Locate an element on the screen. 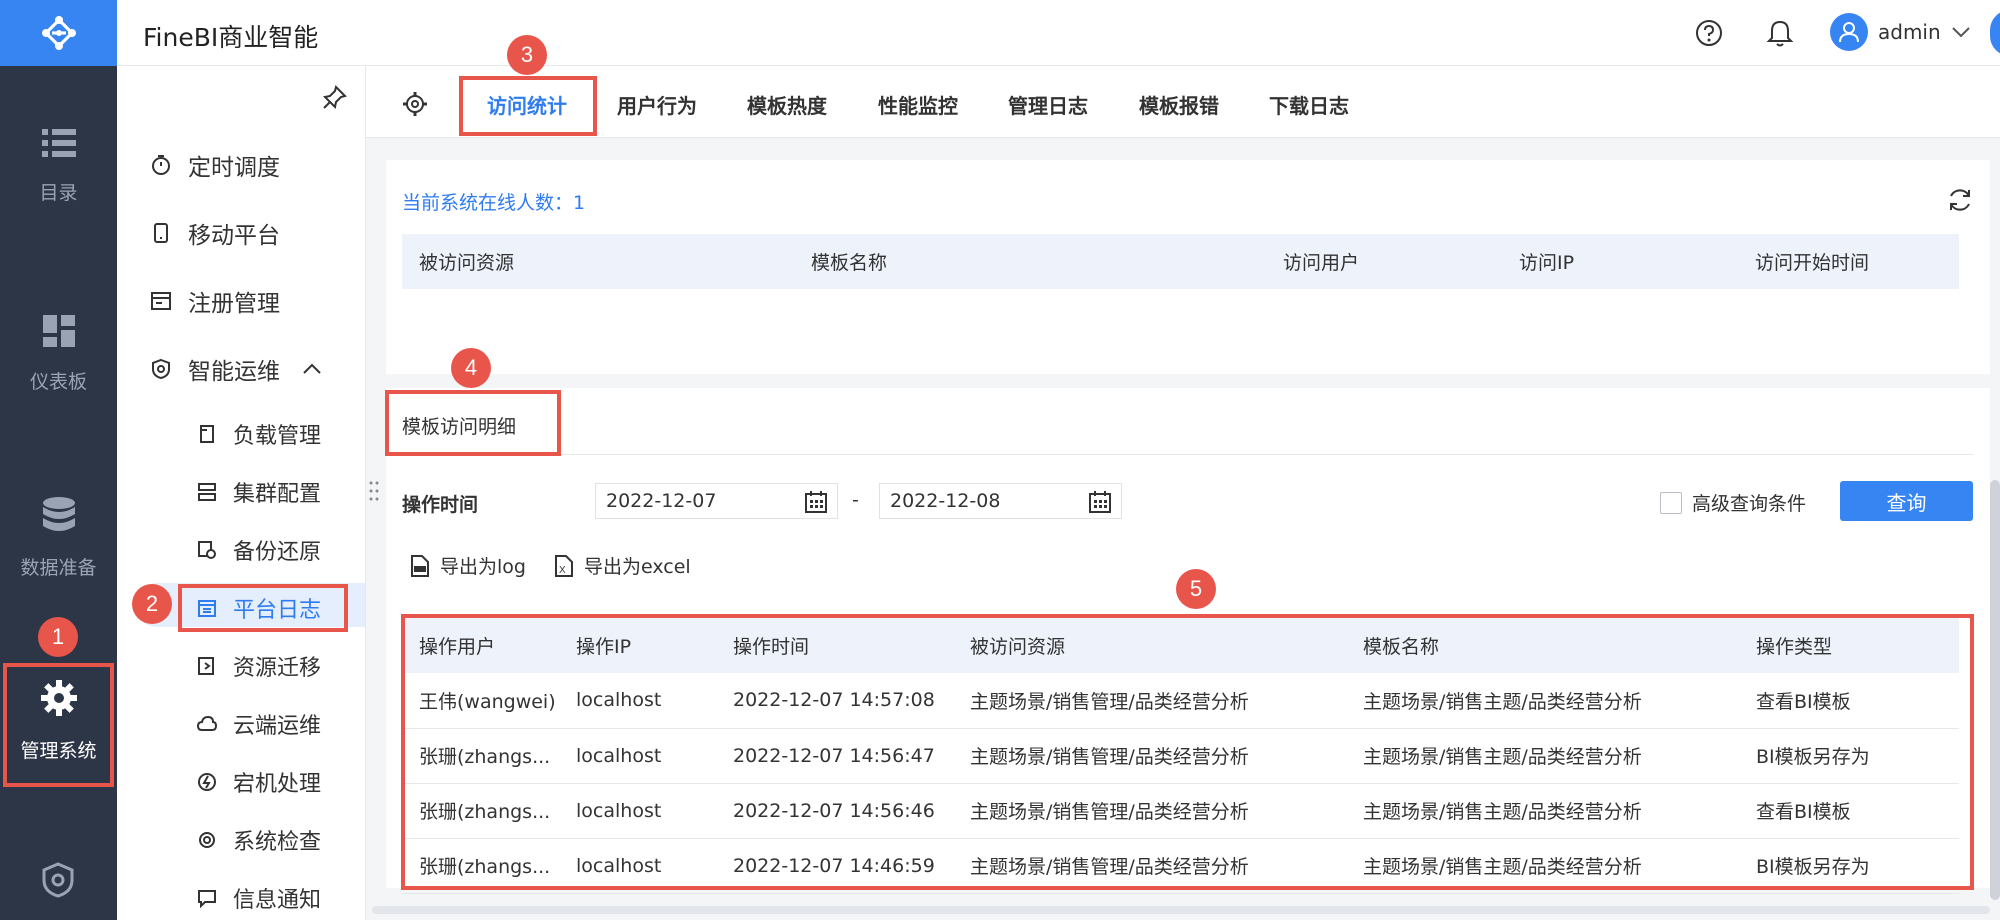 The image size is (2000, 920). rail-item-label: 目录 is located at coordinates (58, 193).